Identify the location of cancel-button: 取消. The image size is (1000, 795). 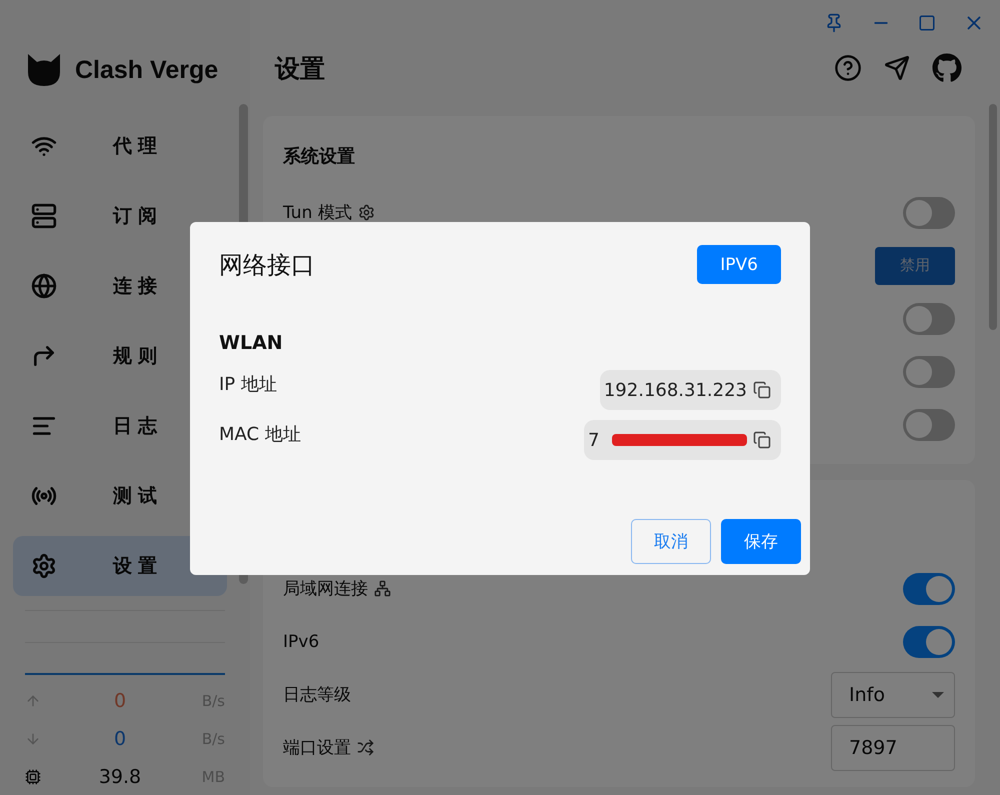
(671, 541).